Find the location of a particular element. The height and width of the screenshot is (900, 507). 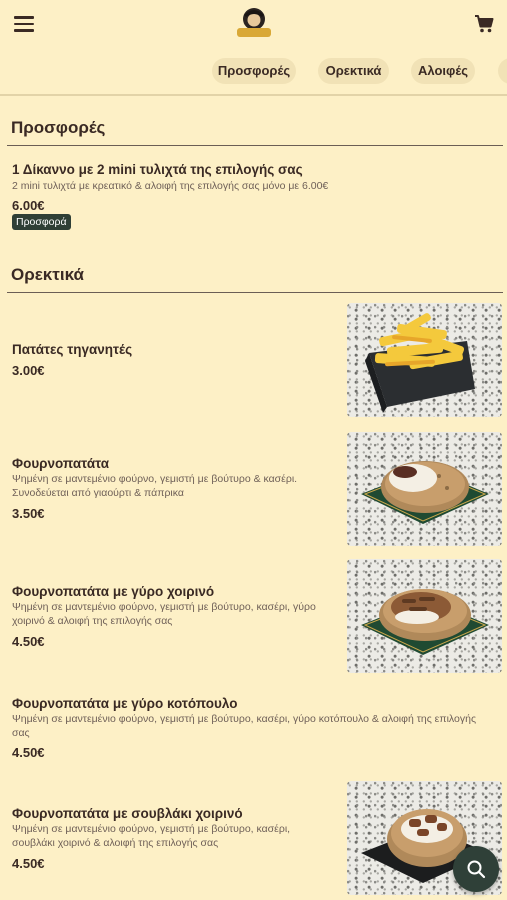

item-description-line: Συνοδεύεται από γιαούρτι & πάπρικα is located at coordinates (98, 493).